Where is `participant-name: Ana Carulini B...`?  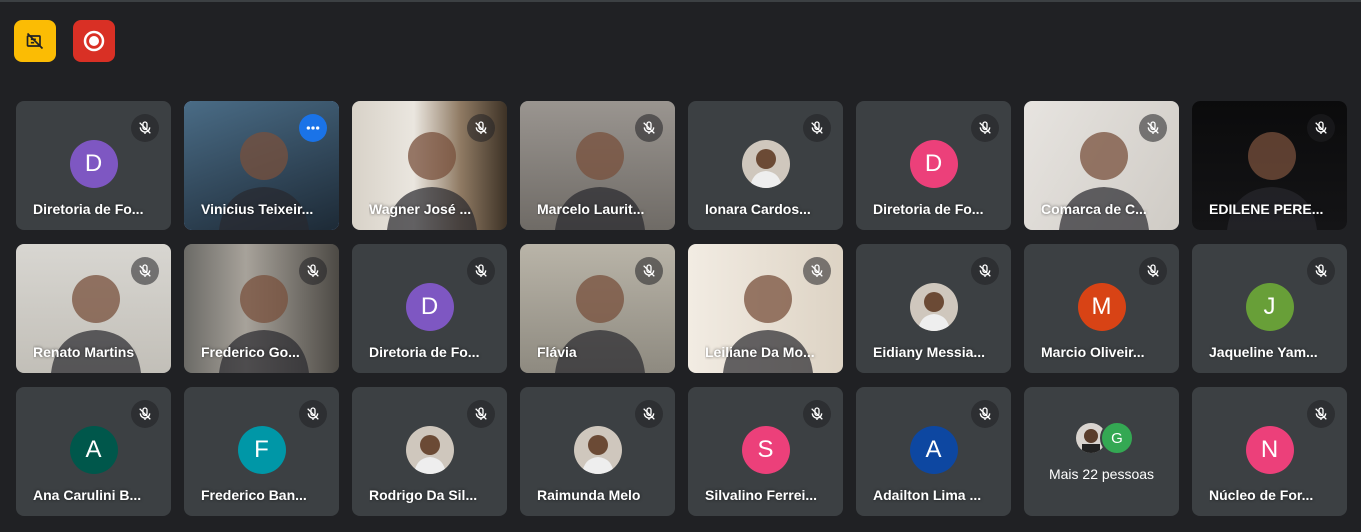 participant-name: Ana Carulini B... is located at coordinates (87, 495).